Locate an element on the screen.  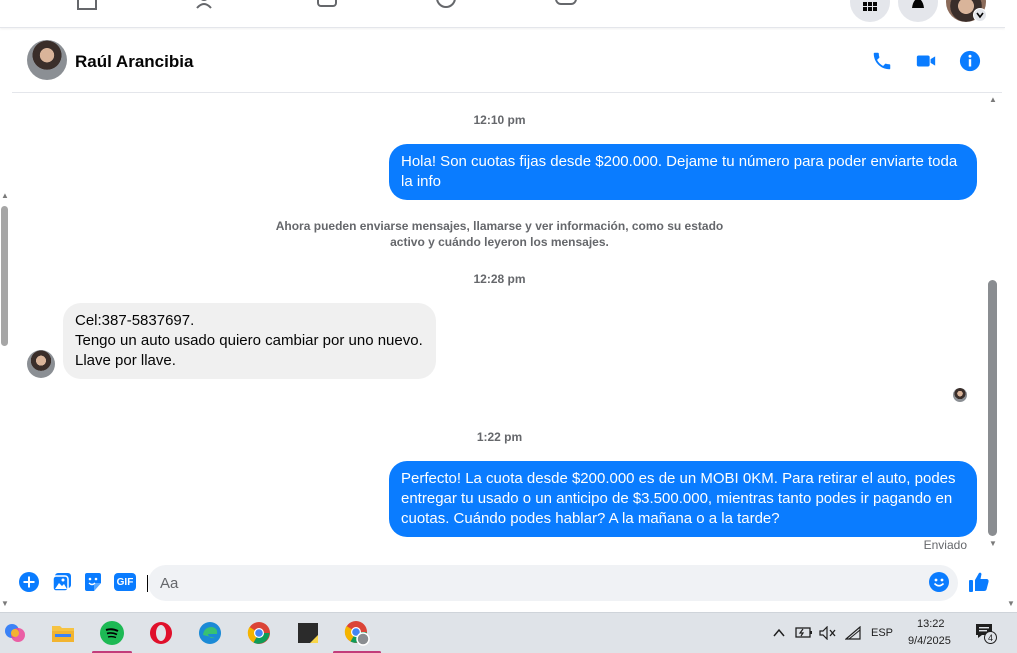
opera-app is located at coordinates (161, 633).